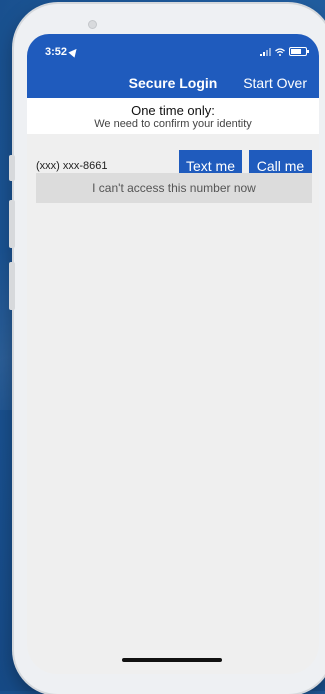  I want to click on location-arrow-icon, so click(74, 52).